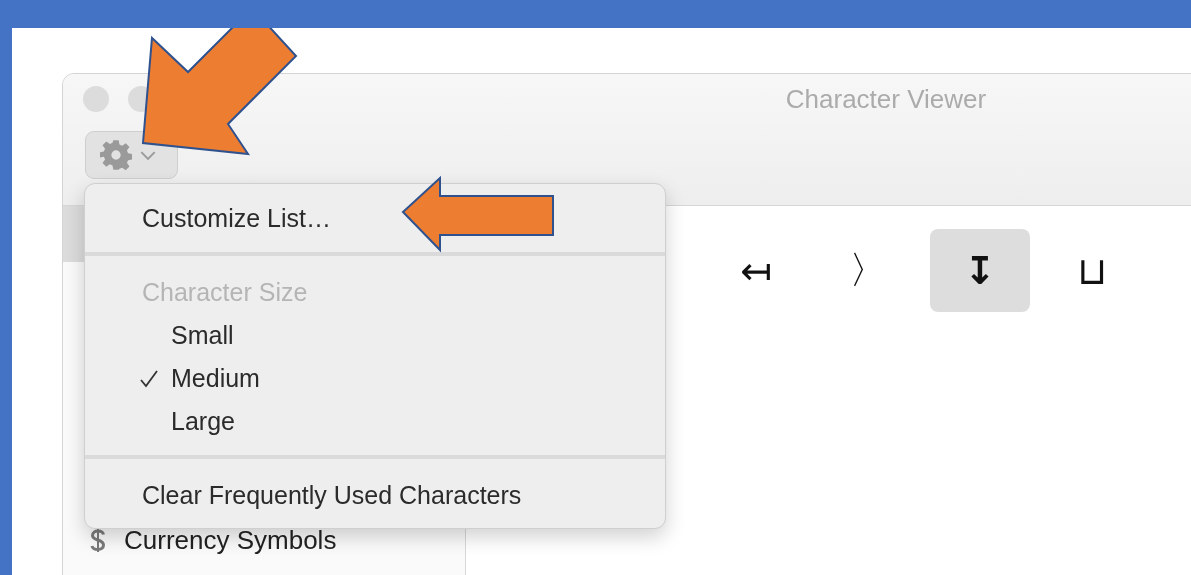 The image size is (1191, 575). I want to click on menu-item: Small, so click(202, 335).